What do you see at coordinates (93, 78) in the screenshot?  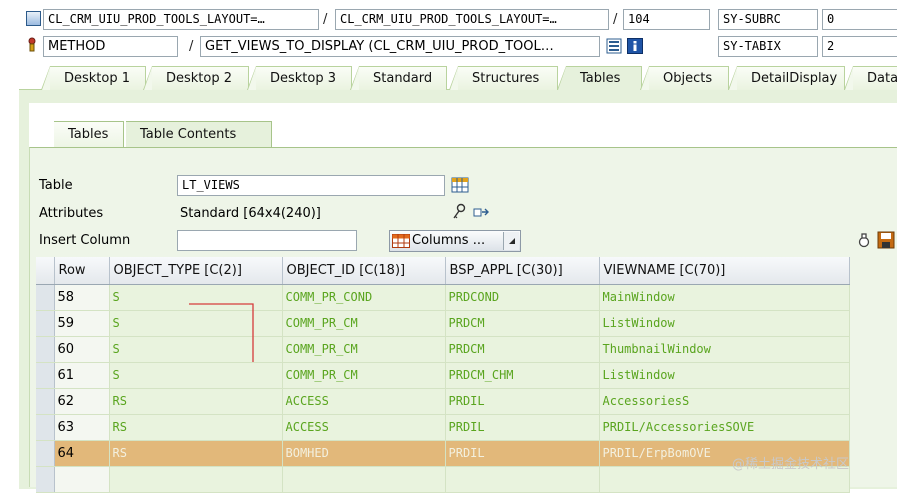 I see `tab-desktop-1: Desktop 1` at bounding box center [93, 78].